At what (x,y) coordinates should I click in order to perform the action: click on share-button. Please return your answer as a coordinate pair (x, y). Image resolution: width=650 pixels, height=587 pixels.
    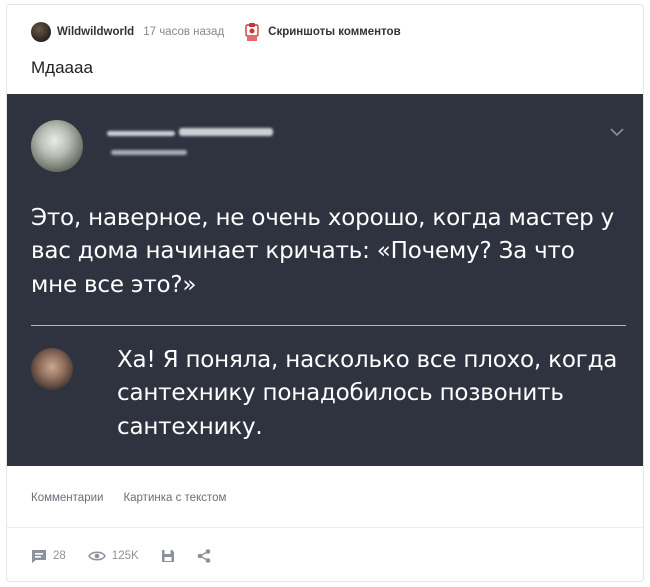
    Looking at the image, I should click on (204, 556).